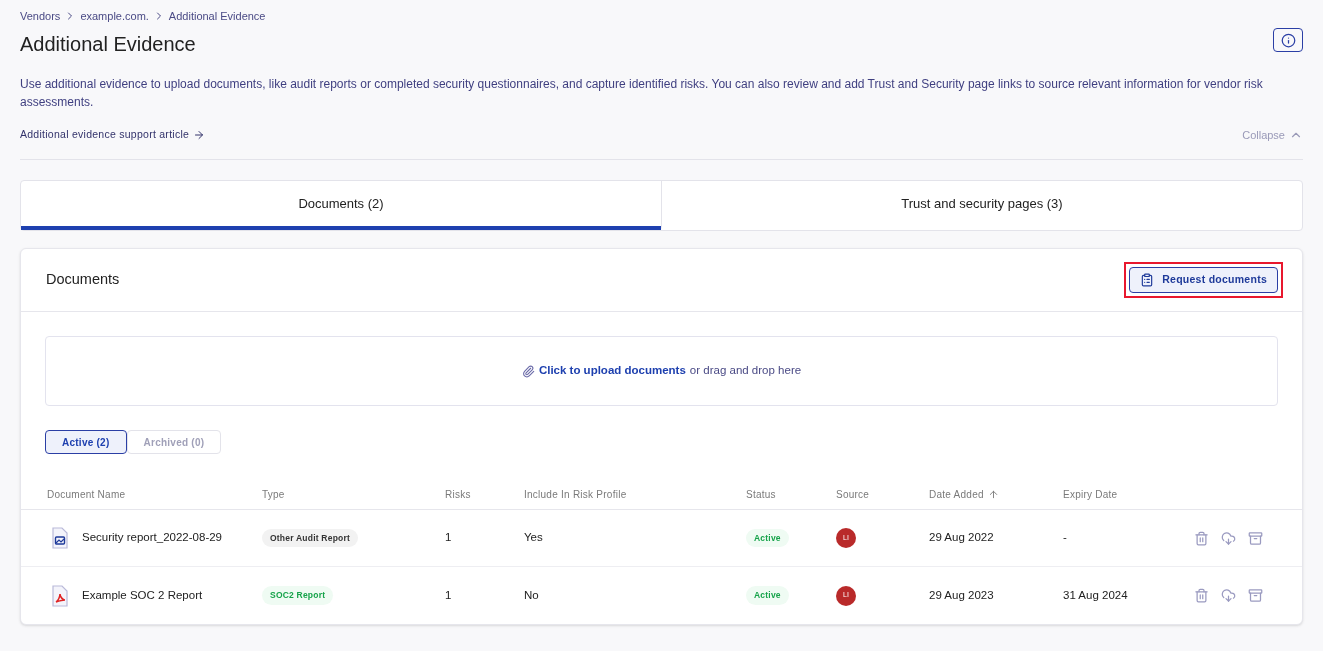  Describe the element at coordinates (458, 494) in the screenshot. I see `column-header: Risks` at that location.